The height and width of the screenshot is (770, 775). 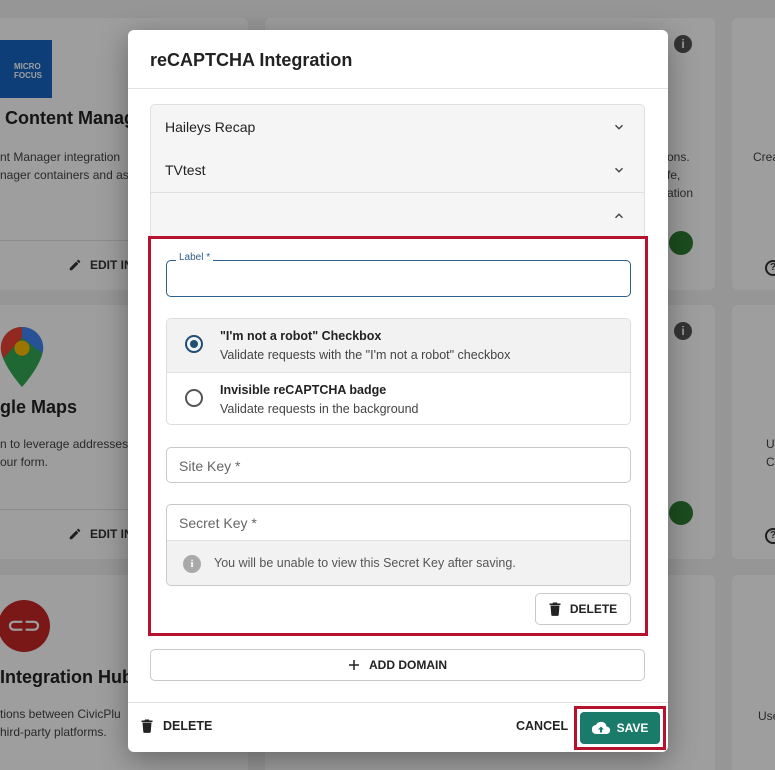 I want to click on delete-domain-label: DELETE, so click(x=593, y=609).